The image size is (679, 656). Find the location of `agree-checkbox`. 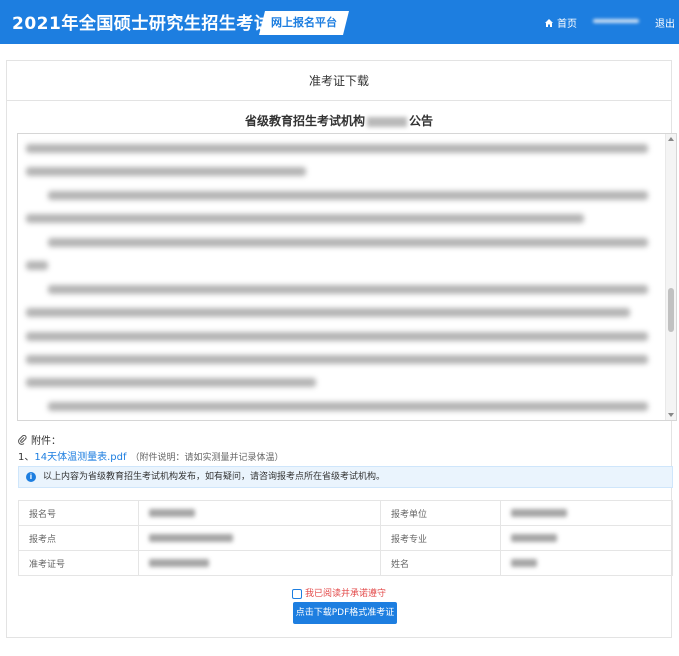

agree-checkbox is located at coordinates (296, 593).